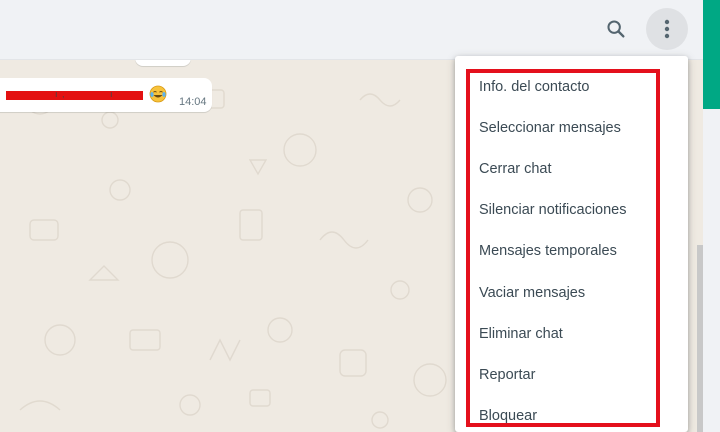 The height and width of the screenshot is (432, 720). I want to click on message-timestamp: 14:04, so click(193, 102).